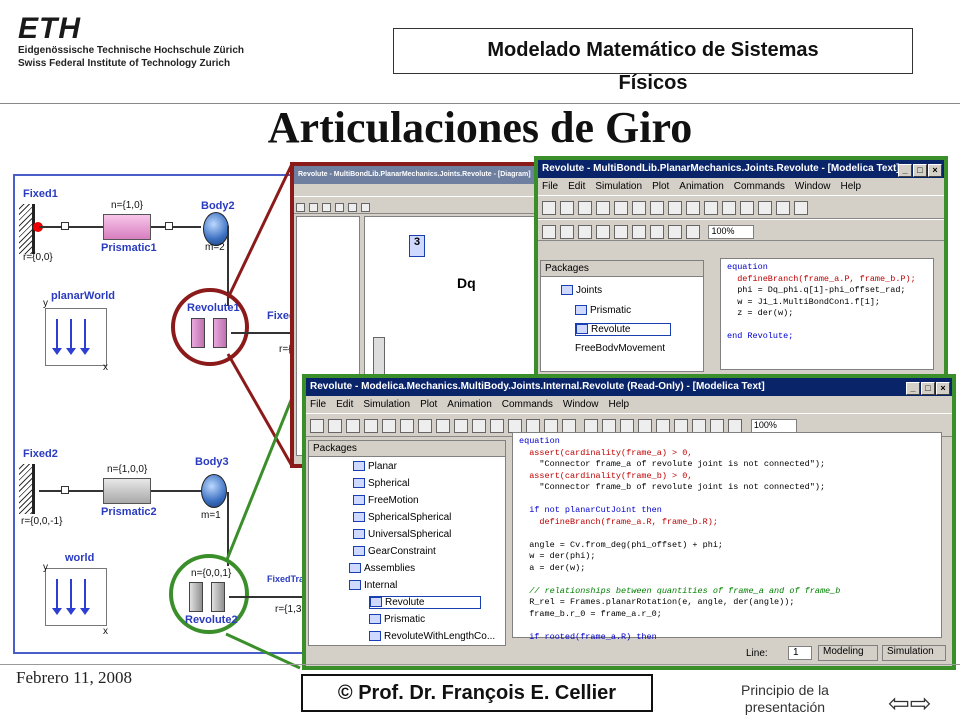 The width and height of the screenshot is (960, 720). Describe the element at coordinates (914, 653) in the screenshot. I see `tab-simulation: Simulation` at that location.